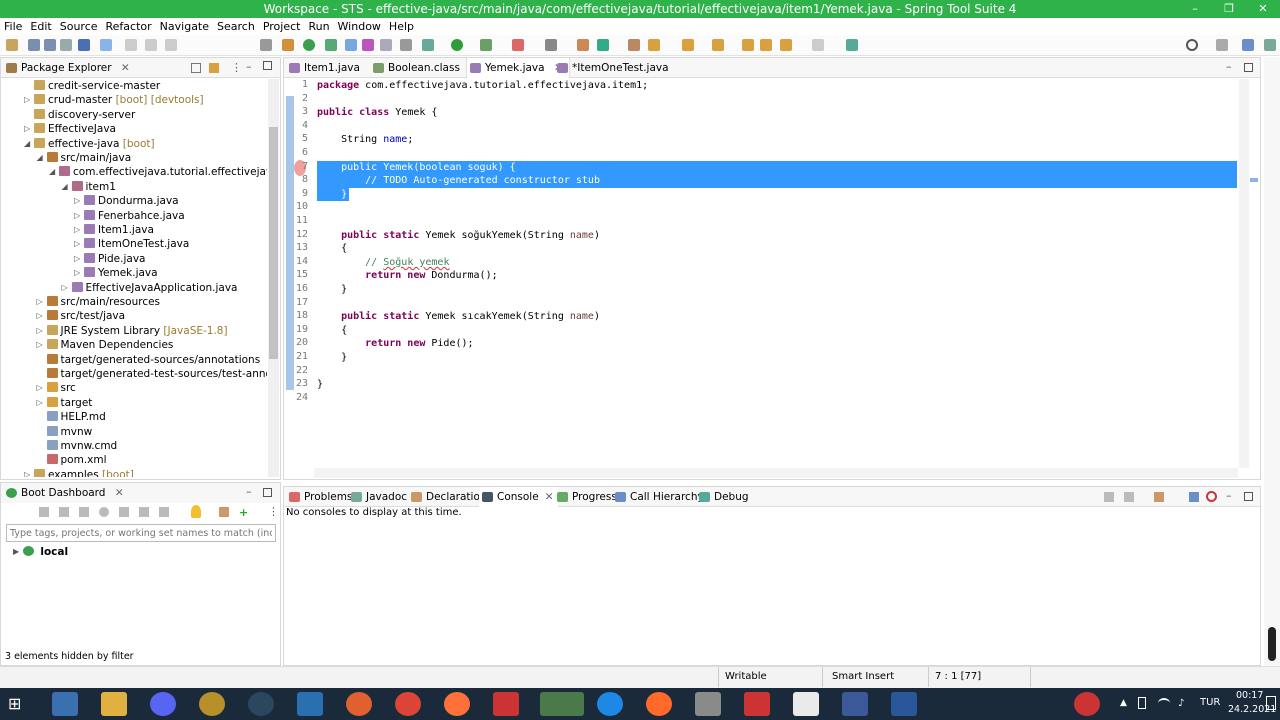 This screenshot has height=720, width=1280. What do you see at coordinates (406, 45) in the screenshot?
I see `pilcrow-icon` at bounding box center [406, 45].